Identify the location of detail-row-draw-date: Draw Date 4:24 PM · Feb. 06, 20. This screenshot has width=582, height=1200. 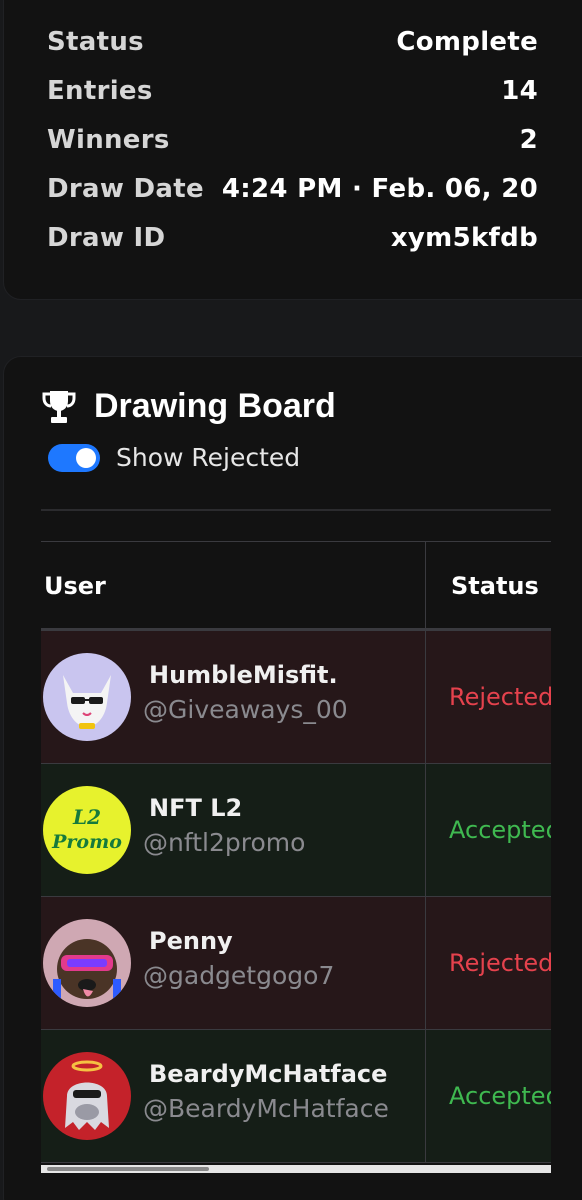
(292, 188).